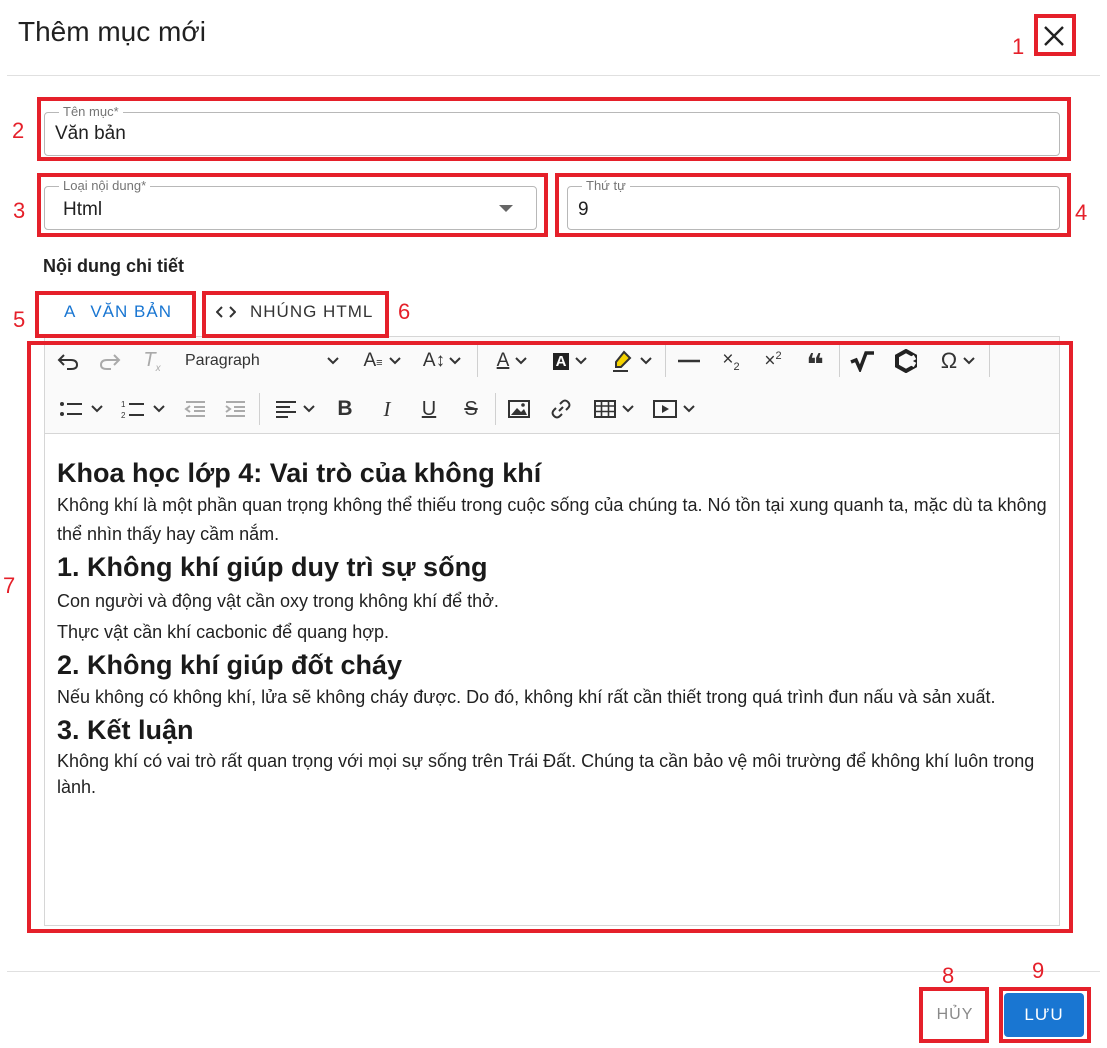  Describe the element at coordinates (91, 111) in the screenshot. I see `name-field-label: Tên mục*` at that location.